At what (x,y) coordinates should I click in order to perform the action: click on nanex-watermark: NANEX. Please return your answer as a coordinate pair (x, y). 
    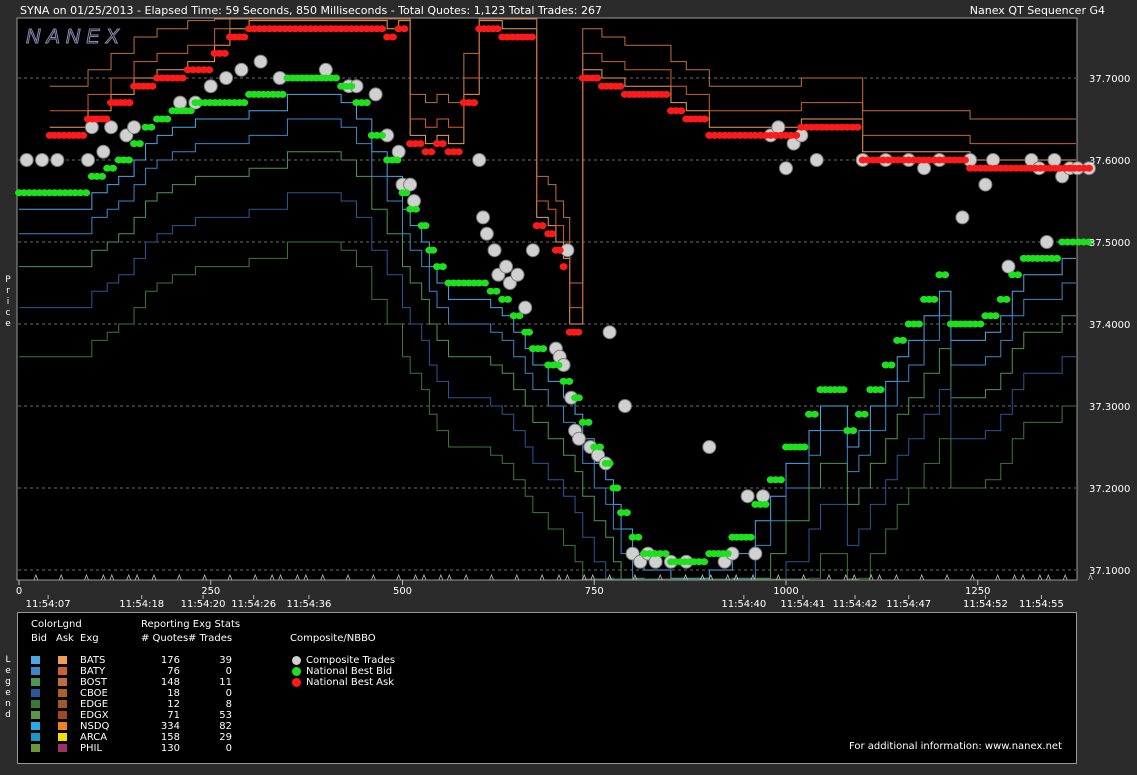
    Looking at the image, I should click on (75, 37).